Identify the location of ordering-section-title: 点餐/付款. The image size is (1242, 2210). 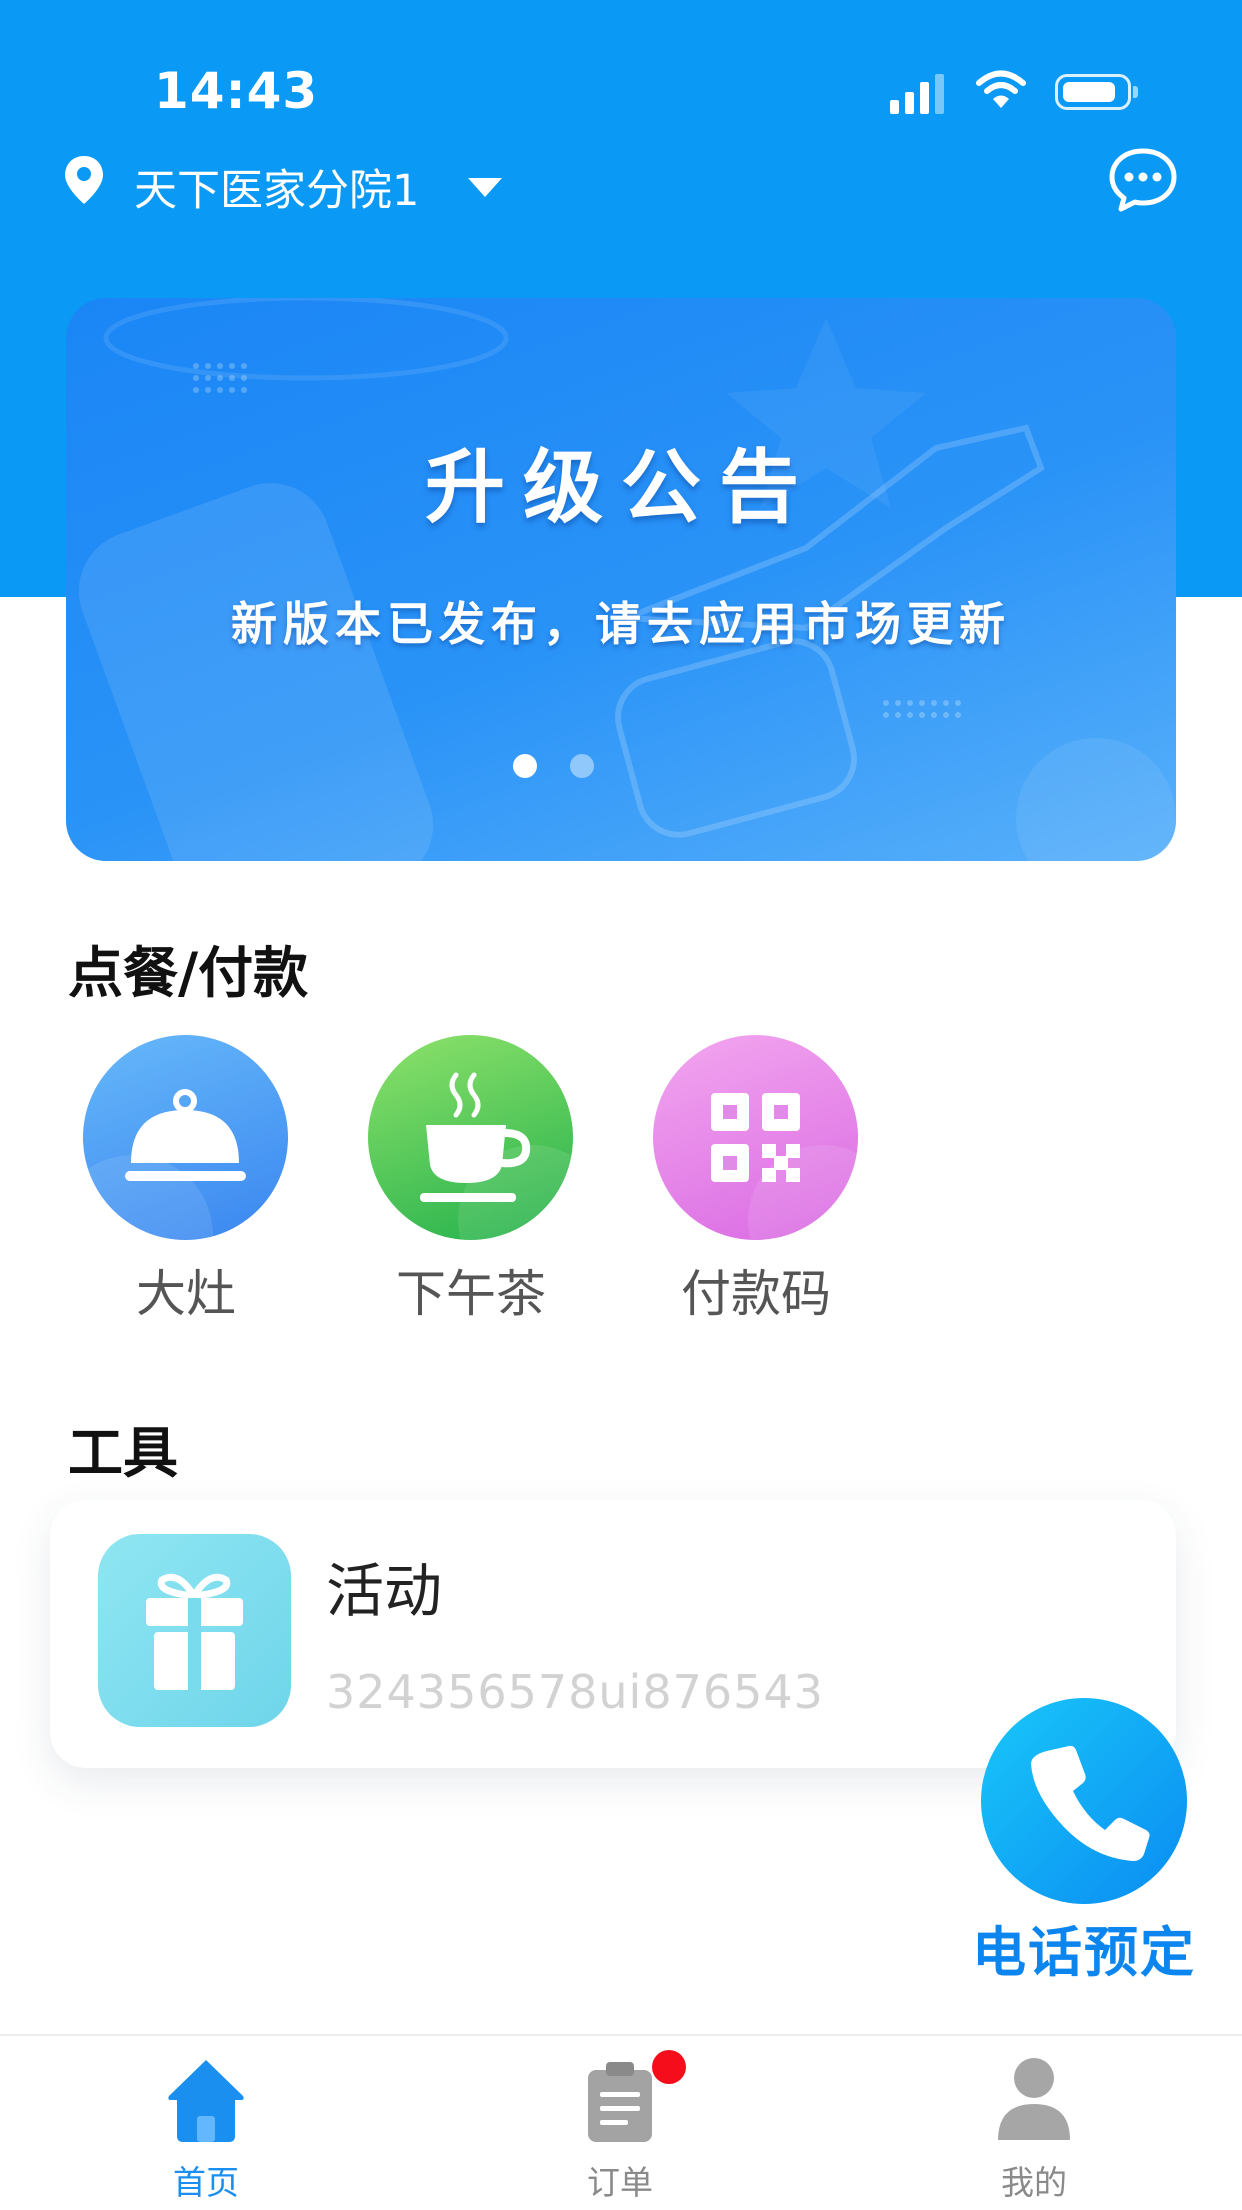
(188, 973).